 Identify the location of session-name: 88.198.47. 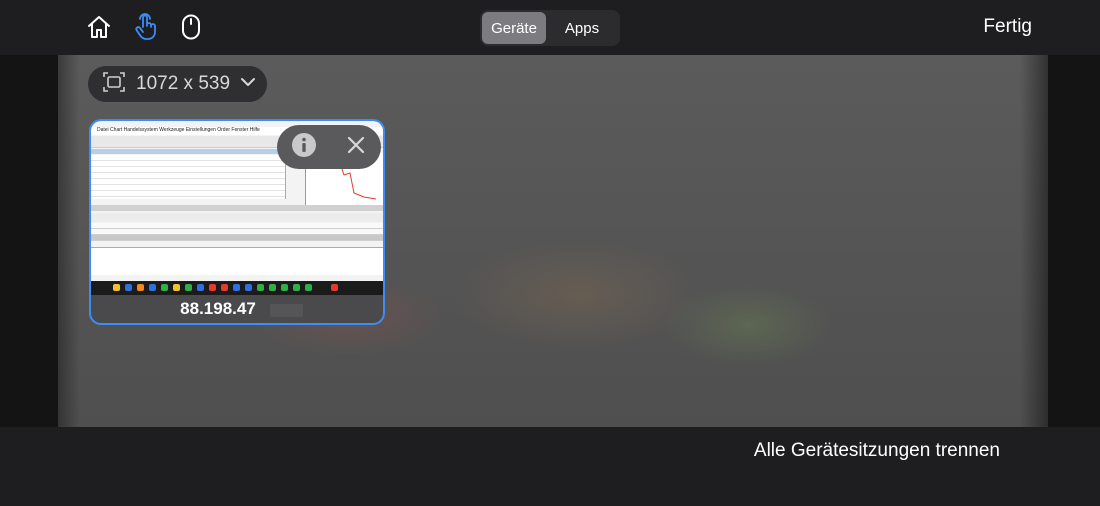
(218, 308).